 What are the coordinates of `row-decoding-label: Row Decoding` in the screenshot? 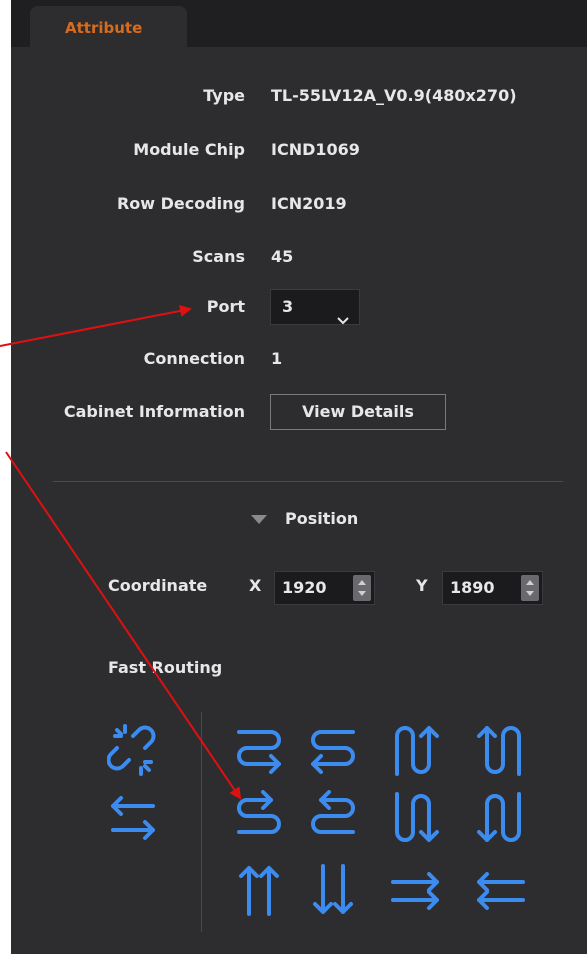 It's located at (180, 203).